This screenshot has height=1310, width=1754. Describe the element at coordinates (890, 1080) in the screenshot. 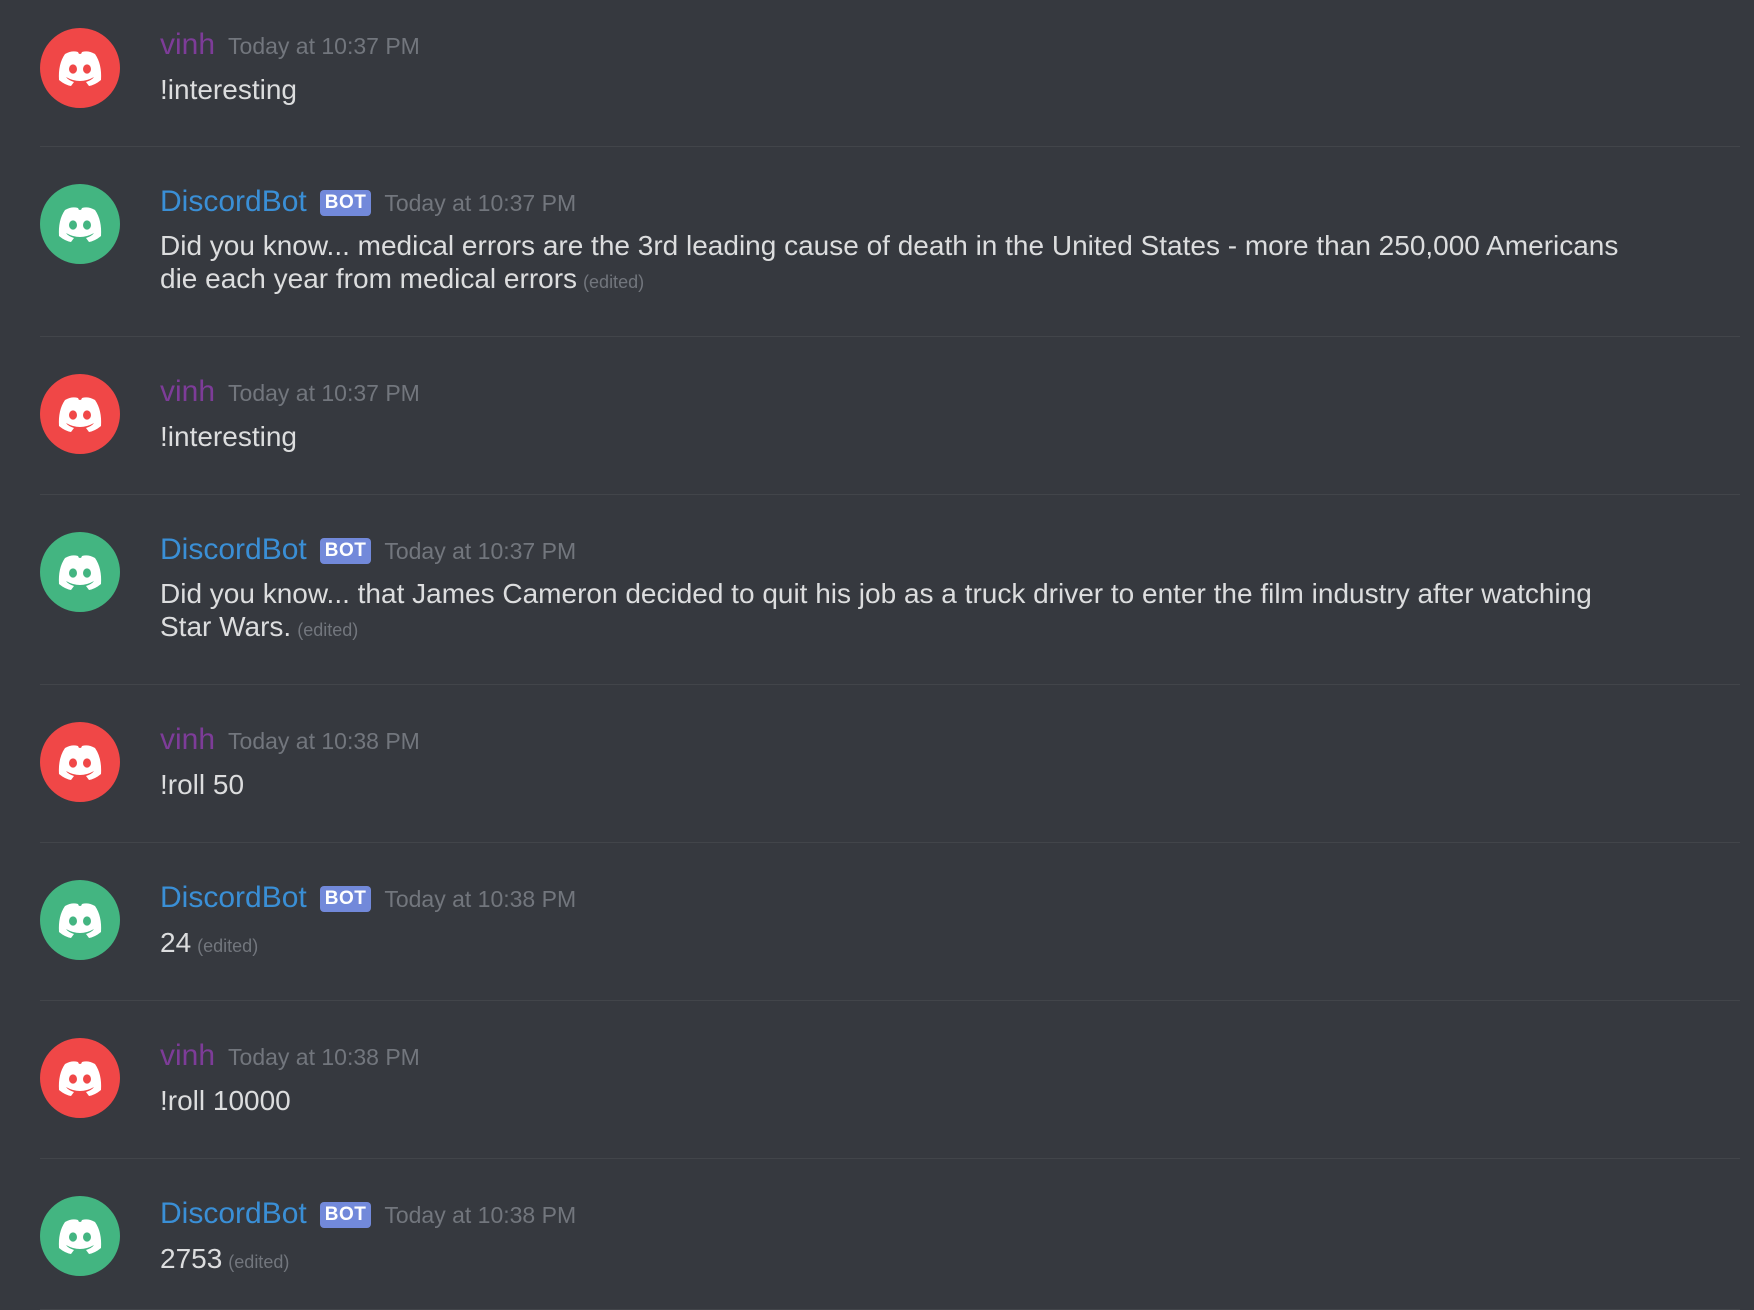

I see `message: vinh Today at 10:38 PM !roll 10000` at that location.